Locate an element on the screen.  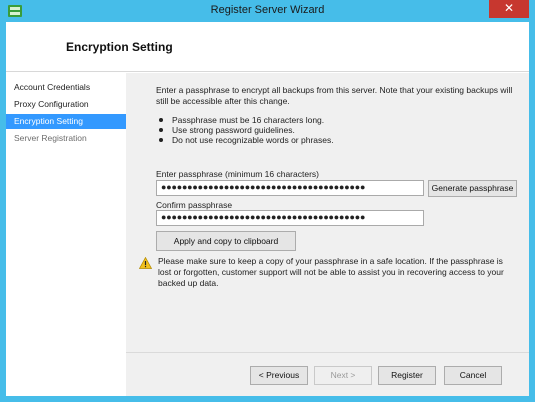
register-button: Register is located at coordinates (407, 375).